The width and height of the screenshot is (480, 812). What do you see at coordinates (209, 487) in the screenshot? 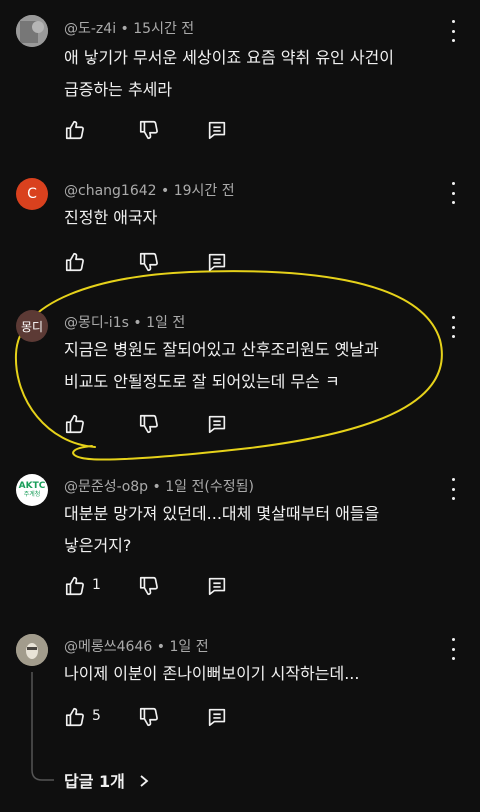
I see `comment-time: 1일 전(수정됨)` at bounding box center [209, 487].